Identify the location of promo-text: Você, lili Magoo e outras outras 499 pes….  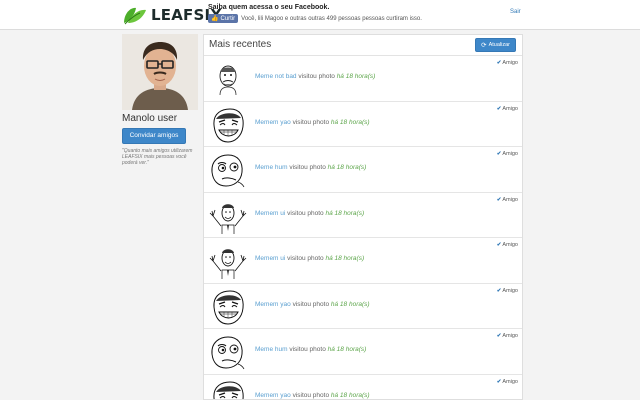
(331, 18).